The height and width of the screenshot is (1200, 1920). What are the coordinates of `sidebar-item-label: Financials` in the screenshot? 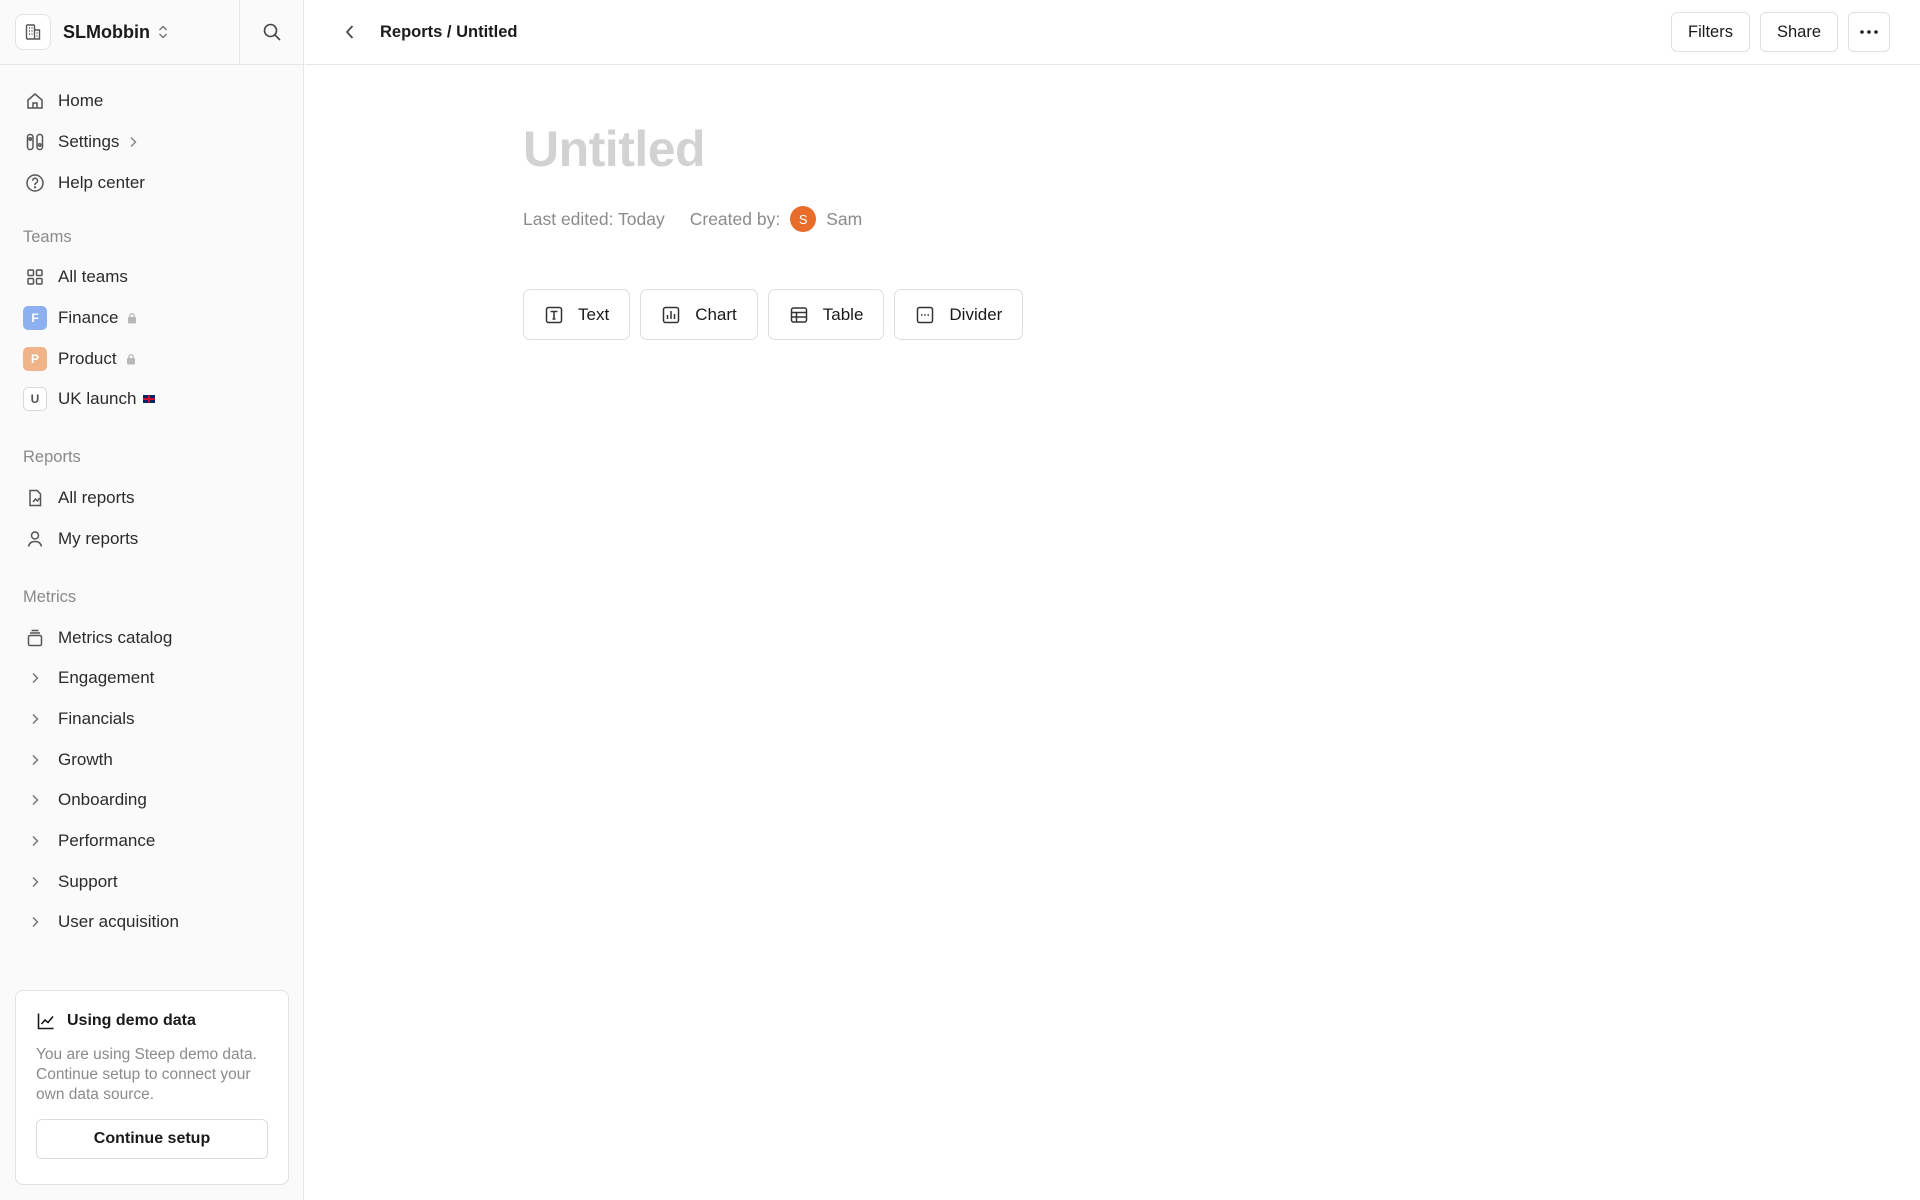 It's located at (96, 718).